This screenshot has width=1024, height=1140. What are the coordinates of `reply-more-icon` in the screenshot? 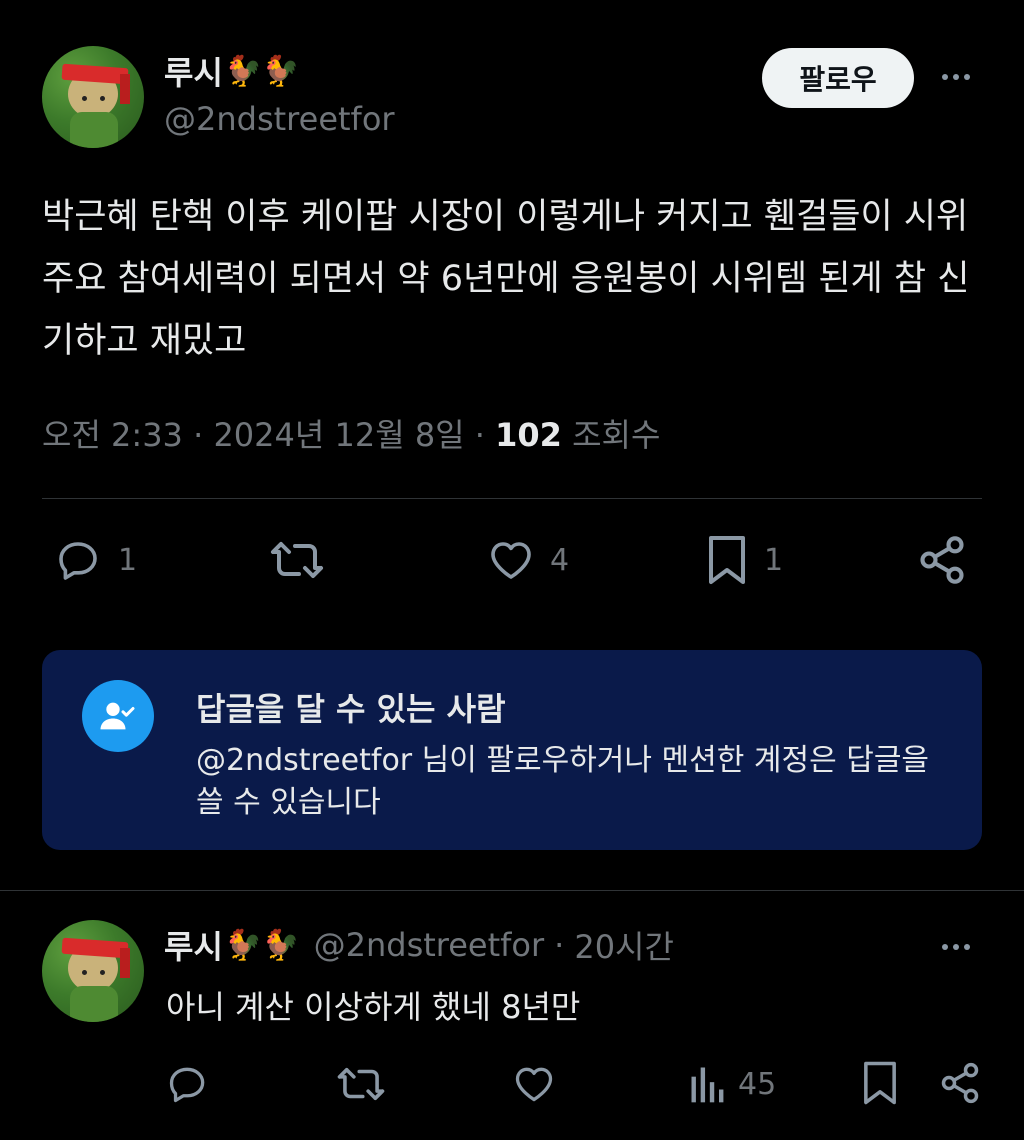 It's located at (956, 947).